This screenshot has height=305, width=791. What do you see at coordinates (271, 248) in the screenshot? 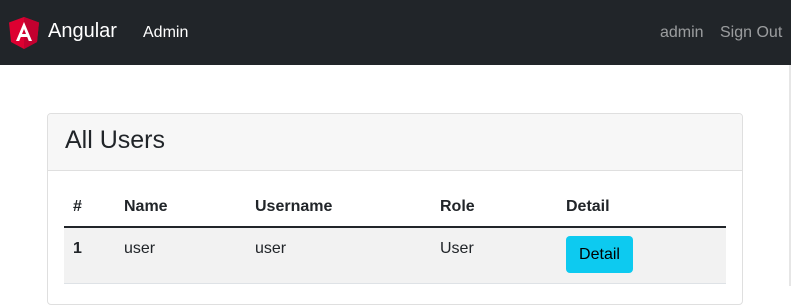
I see `cell-username: user` at bounding box center [271, 248].